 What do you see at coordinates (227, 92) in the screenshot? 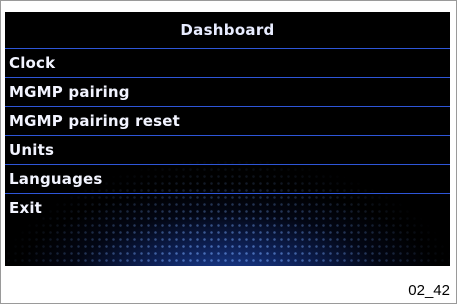
I see `menu-item-mgmp-pairing: MGMP pairing` at bounding box center [227, 92].